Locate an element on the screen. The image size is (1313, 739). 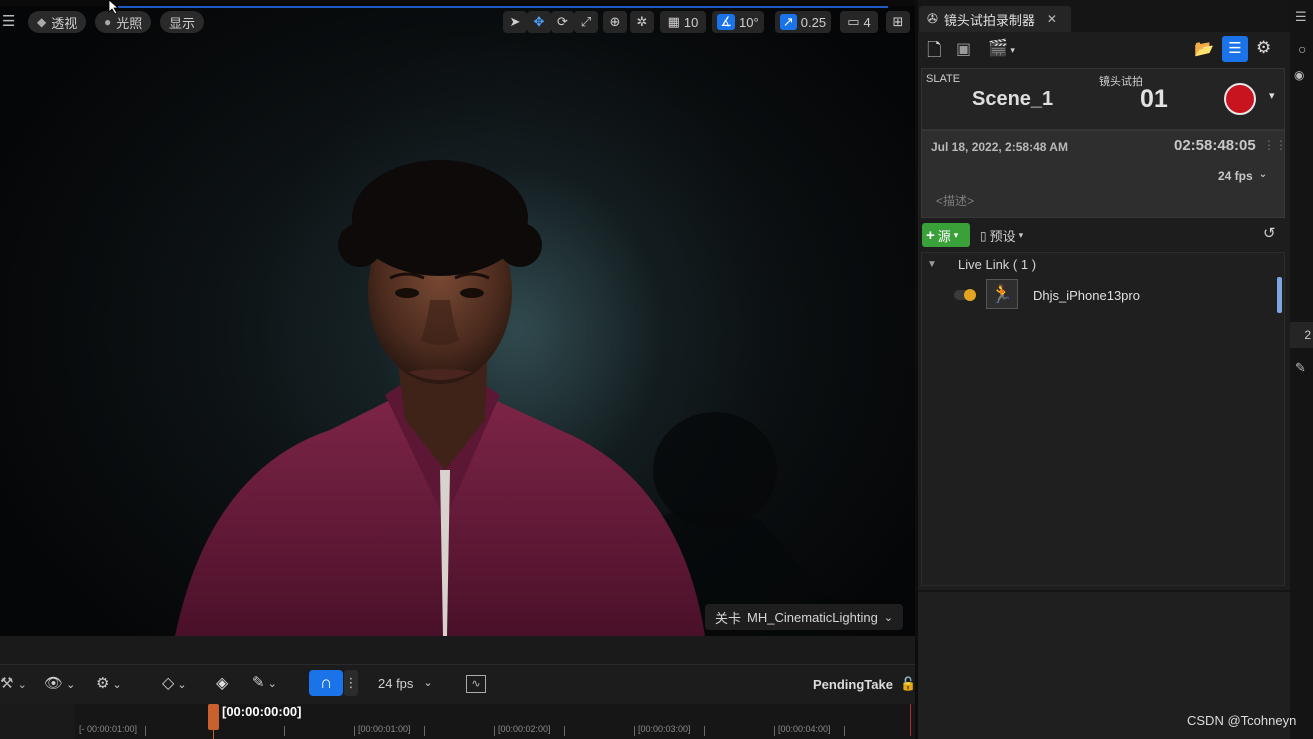
playhead-handle is located at coordinates (213, 717).